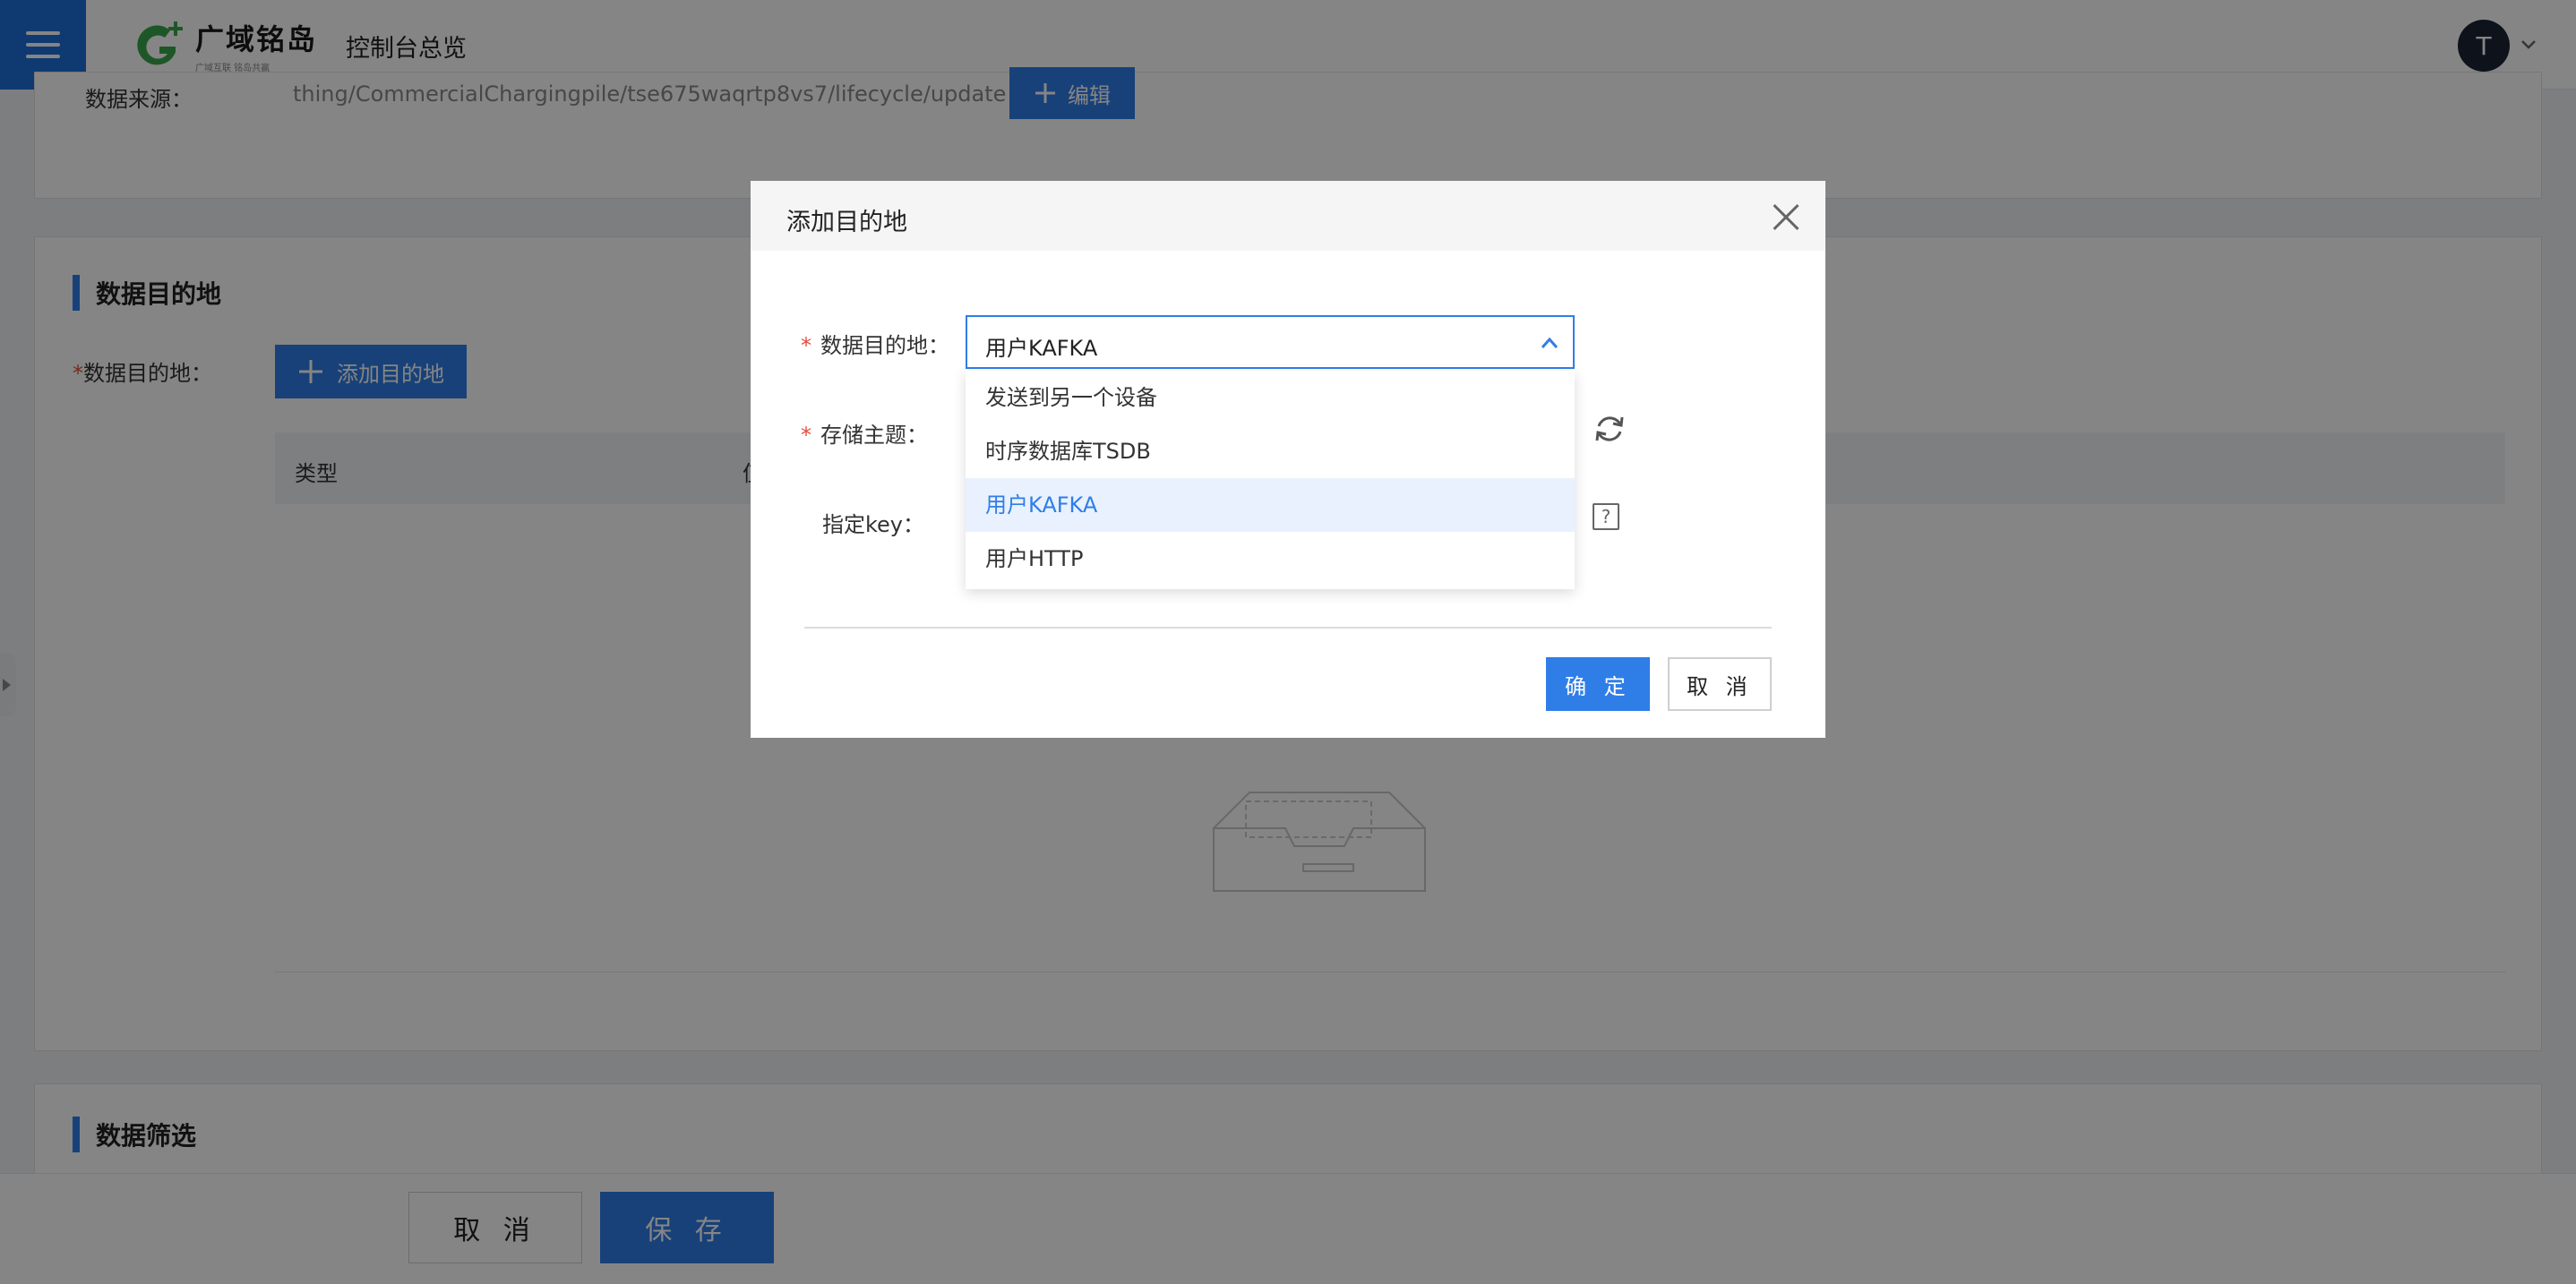  I want to click on destination-label: * 数据目的地：, so click(875, 345).